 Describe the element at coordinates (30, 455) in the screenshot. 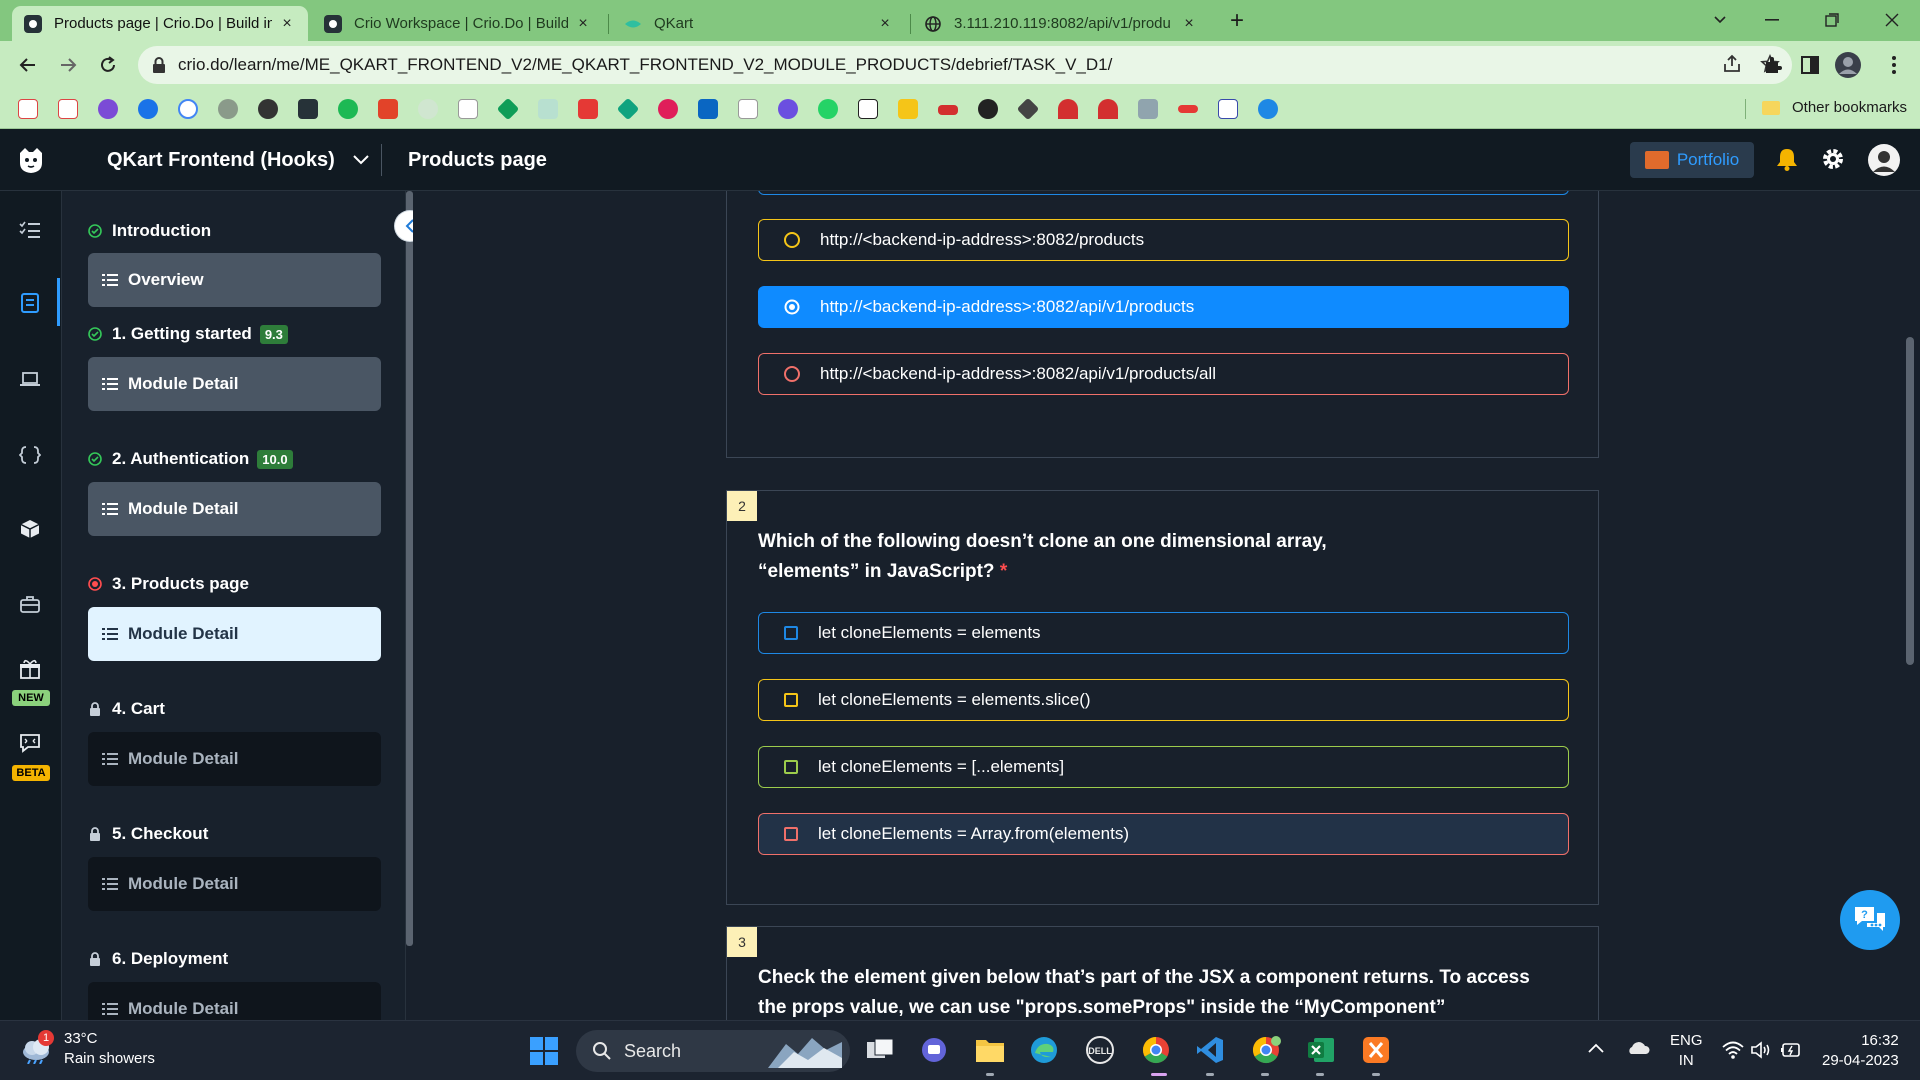

I see `code-braces-icon` at that location.